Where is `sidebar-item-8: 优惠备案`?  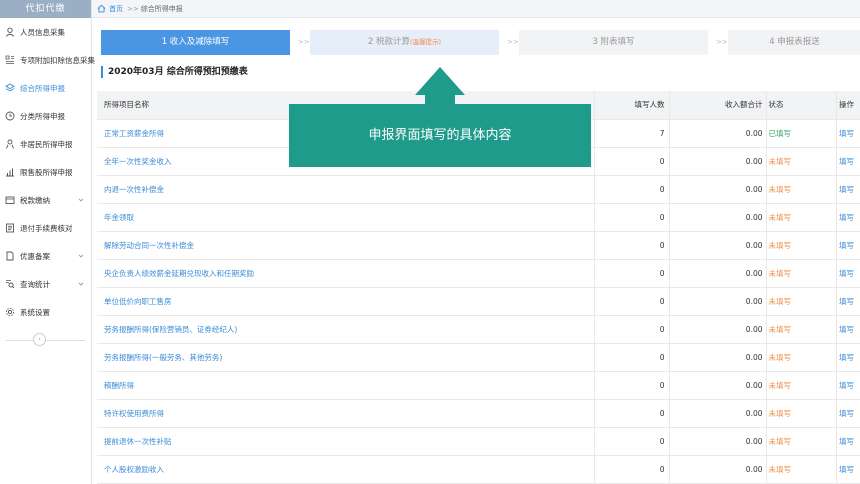
sidebar-item-8: 优惠备案 is located at coordinates (45, 256).